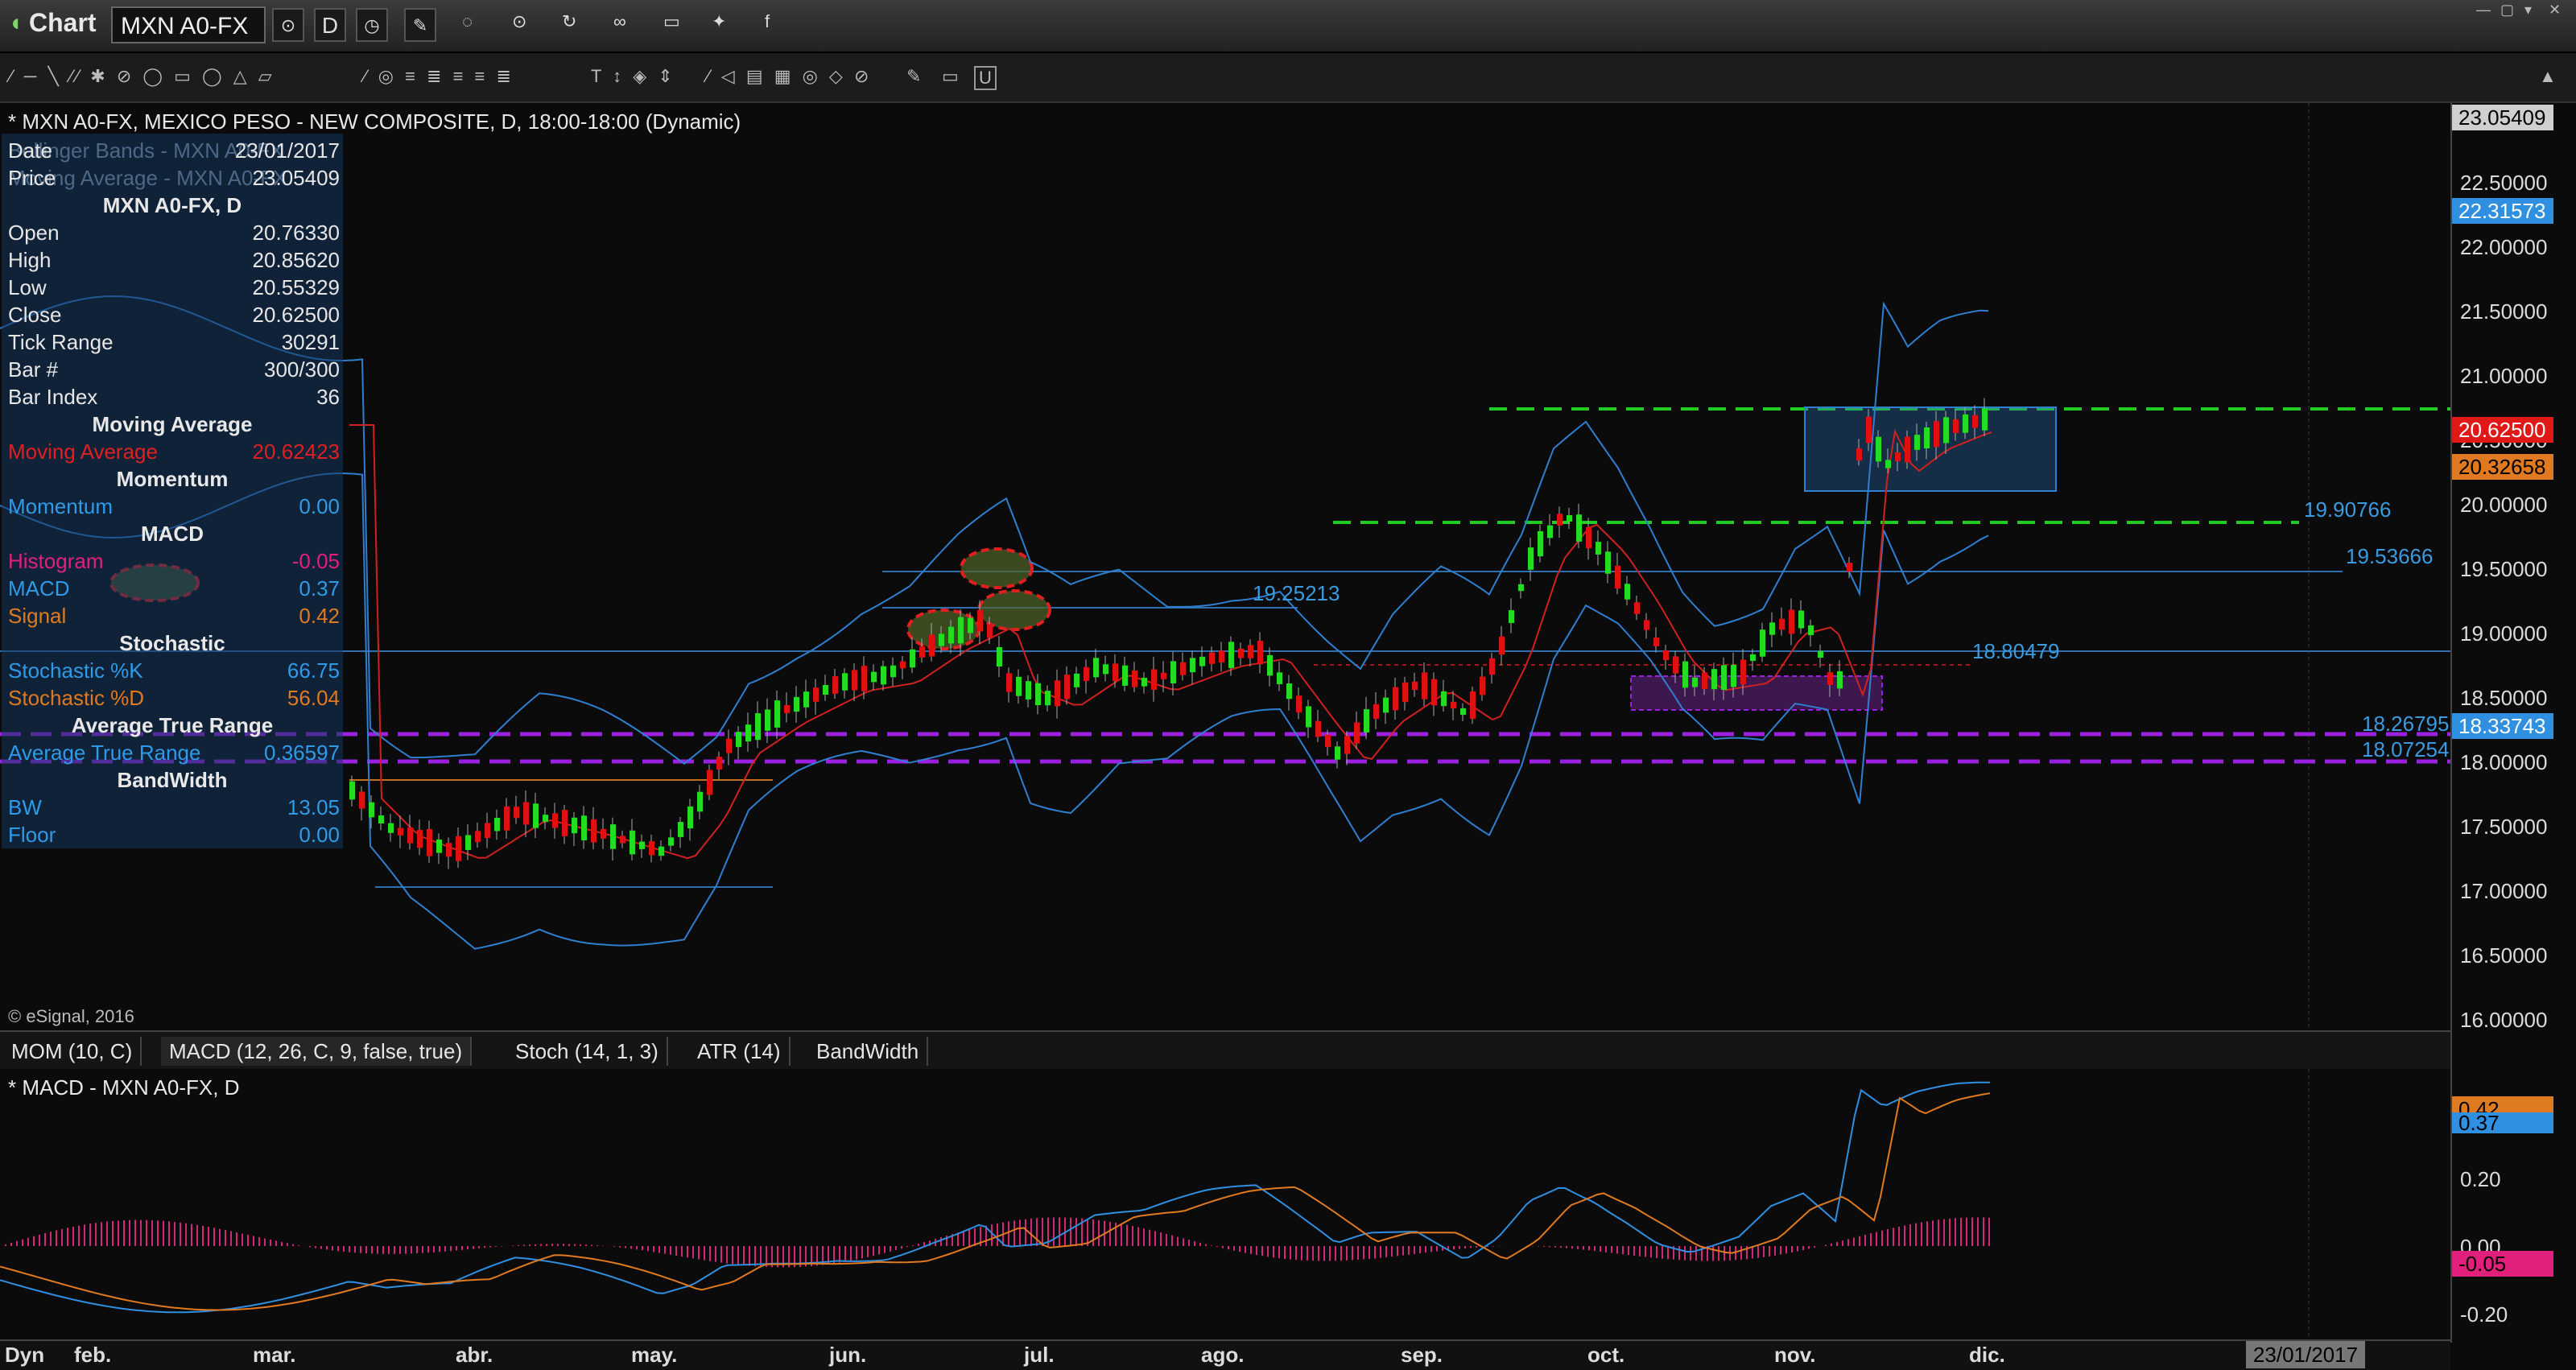 The width and height of the screenshot is (2576, 1370). Describe the element at coordinates (174, 342) in the screenshot. I see `tick-range-row: Tick Range 30291` at that location.